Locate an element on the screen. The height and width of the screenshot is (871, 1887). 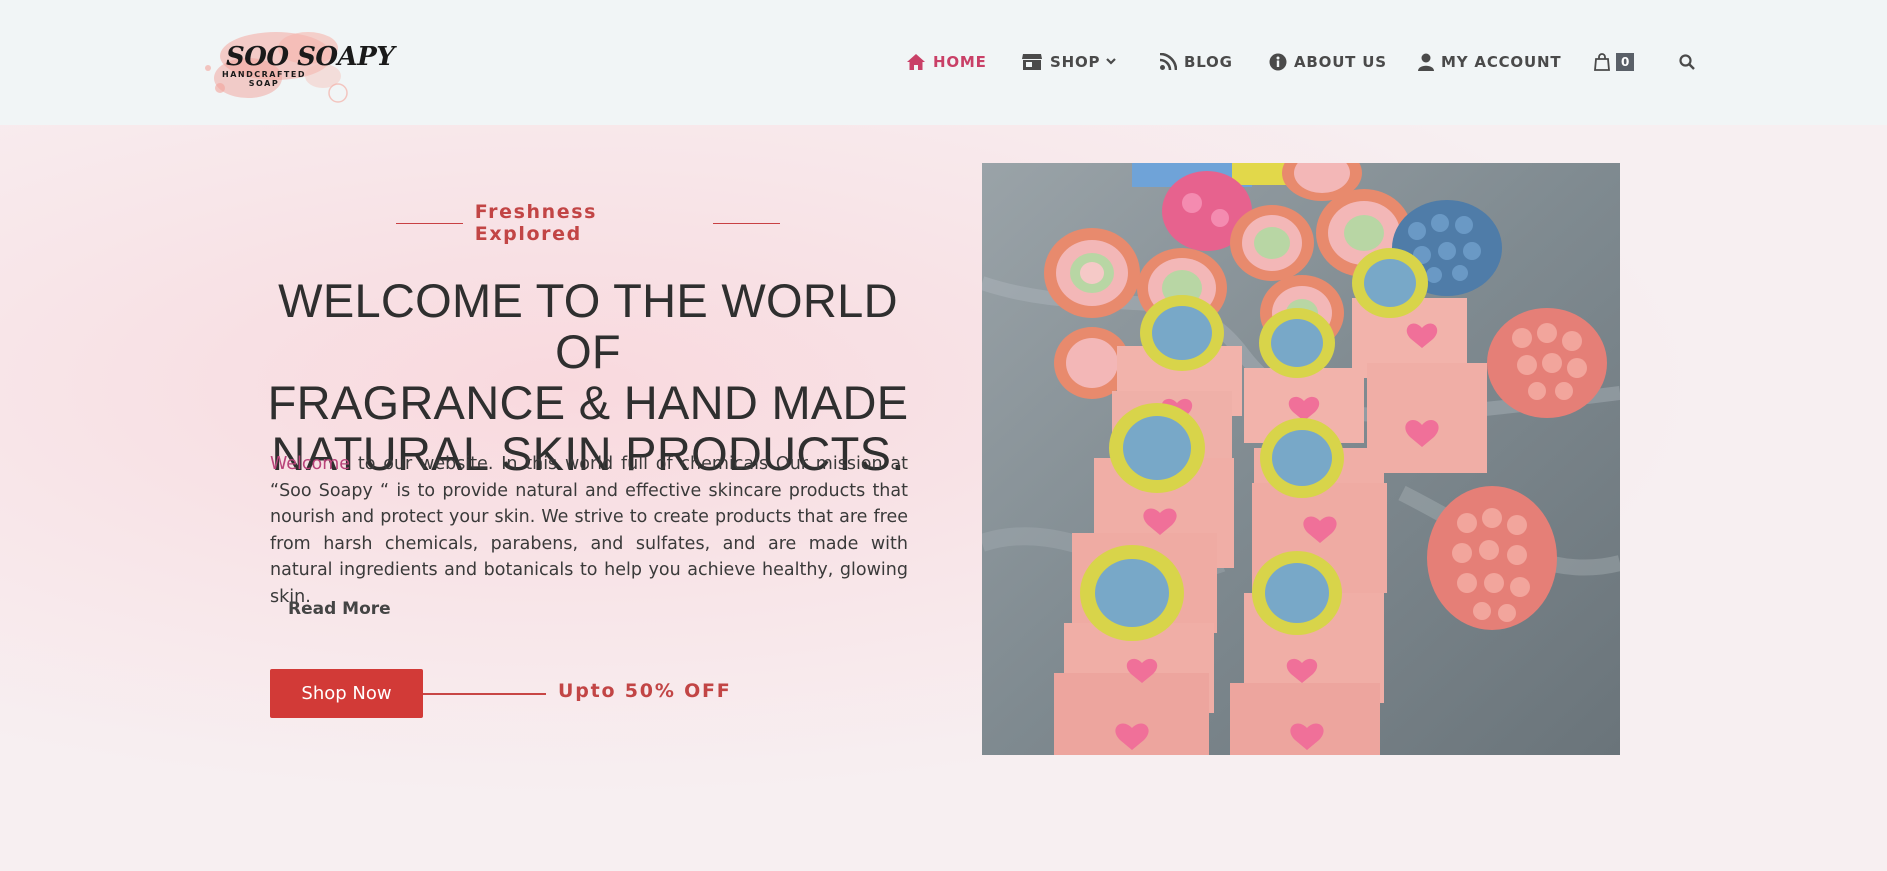
intro-accent-word: Welcome is located at coordinates (310, 464).